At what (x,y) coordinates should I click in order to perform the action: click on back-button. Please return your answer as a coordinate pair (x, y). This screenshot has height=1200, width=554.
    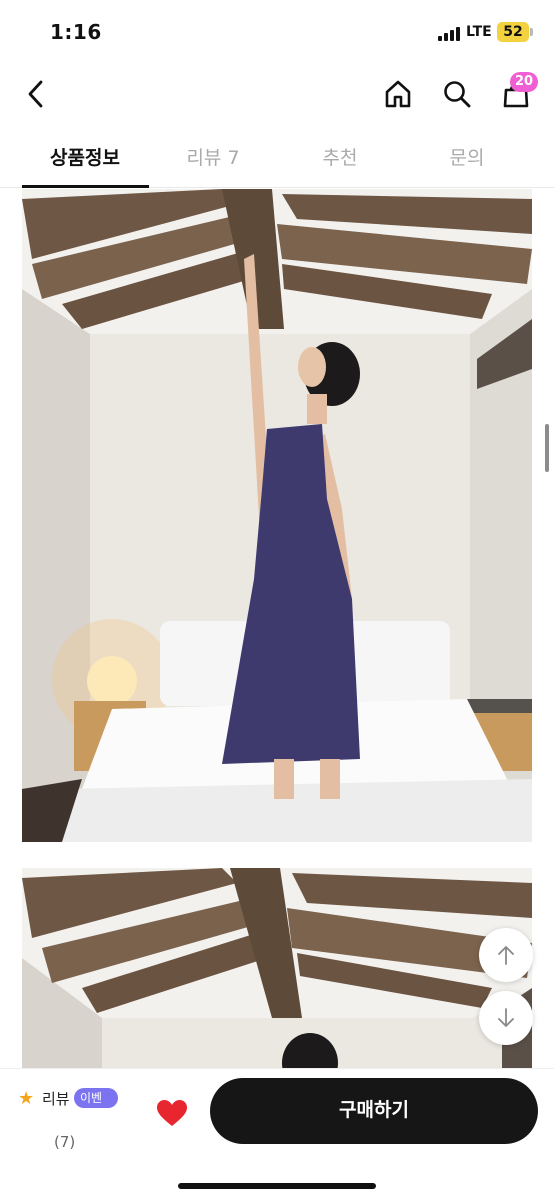
    Looking at the image, I should click on (36, 94).